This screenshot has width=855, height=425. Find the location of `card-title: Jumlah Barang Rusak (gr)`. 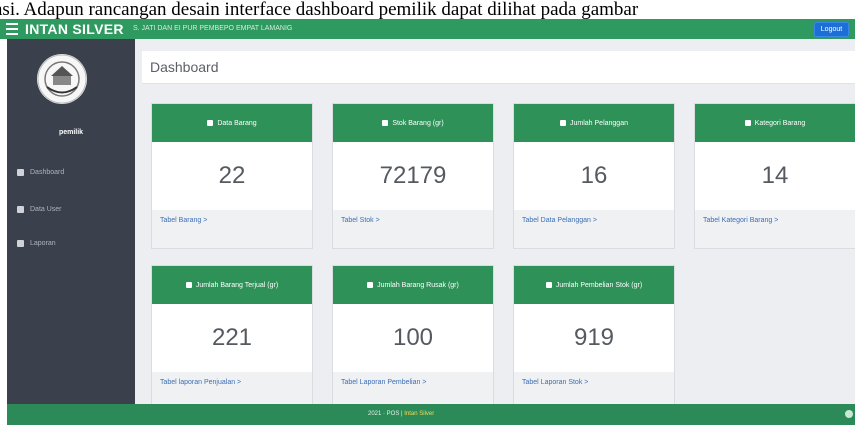

card-title: Jumlah Barang Rusak (gr) is located at coordinates (418, 285).